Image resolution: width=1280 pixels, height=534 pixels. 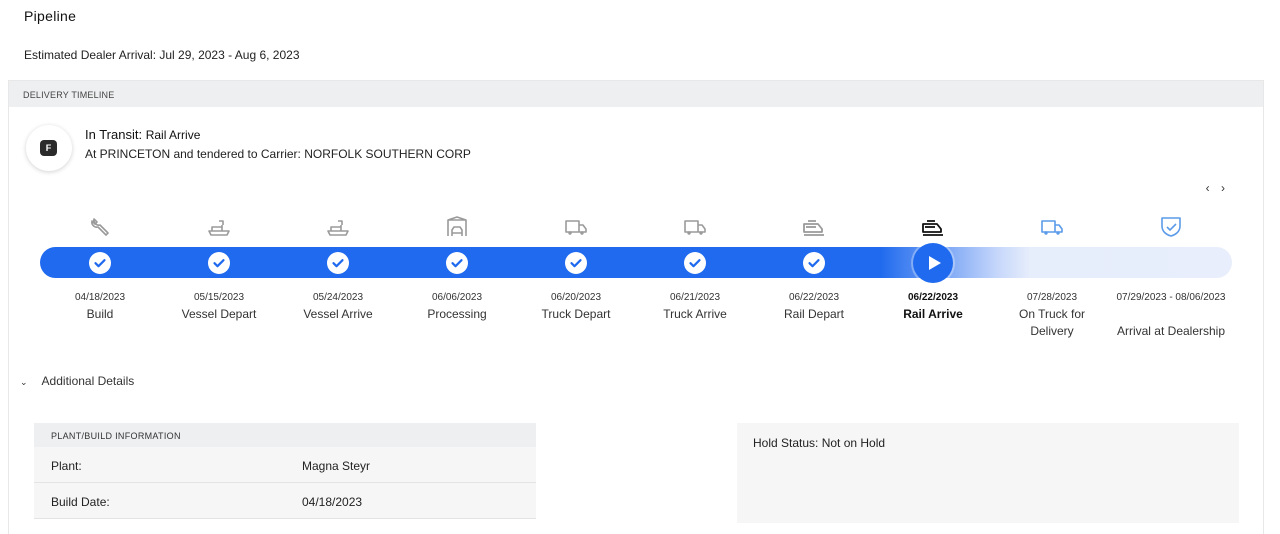 I want to click on status-title: In Transit: Rail Arrive, so click(x=142, y=134).